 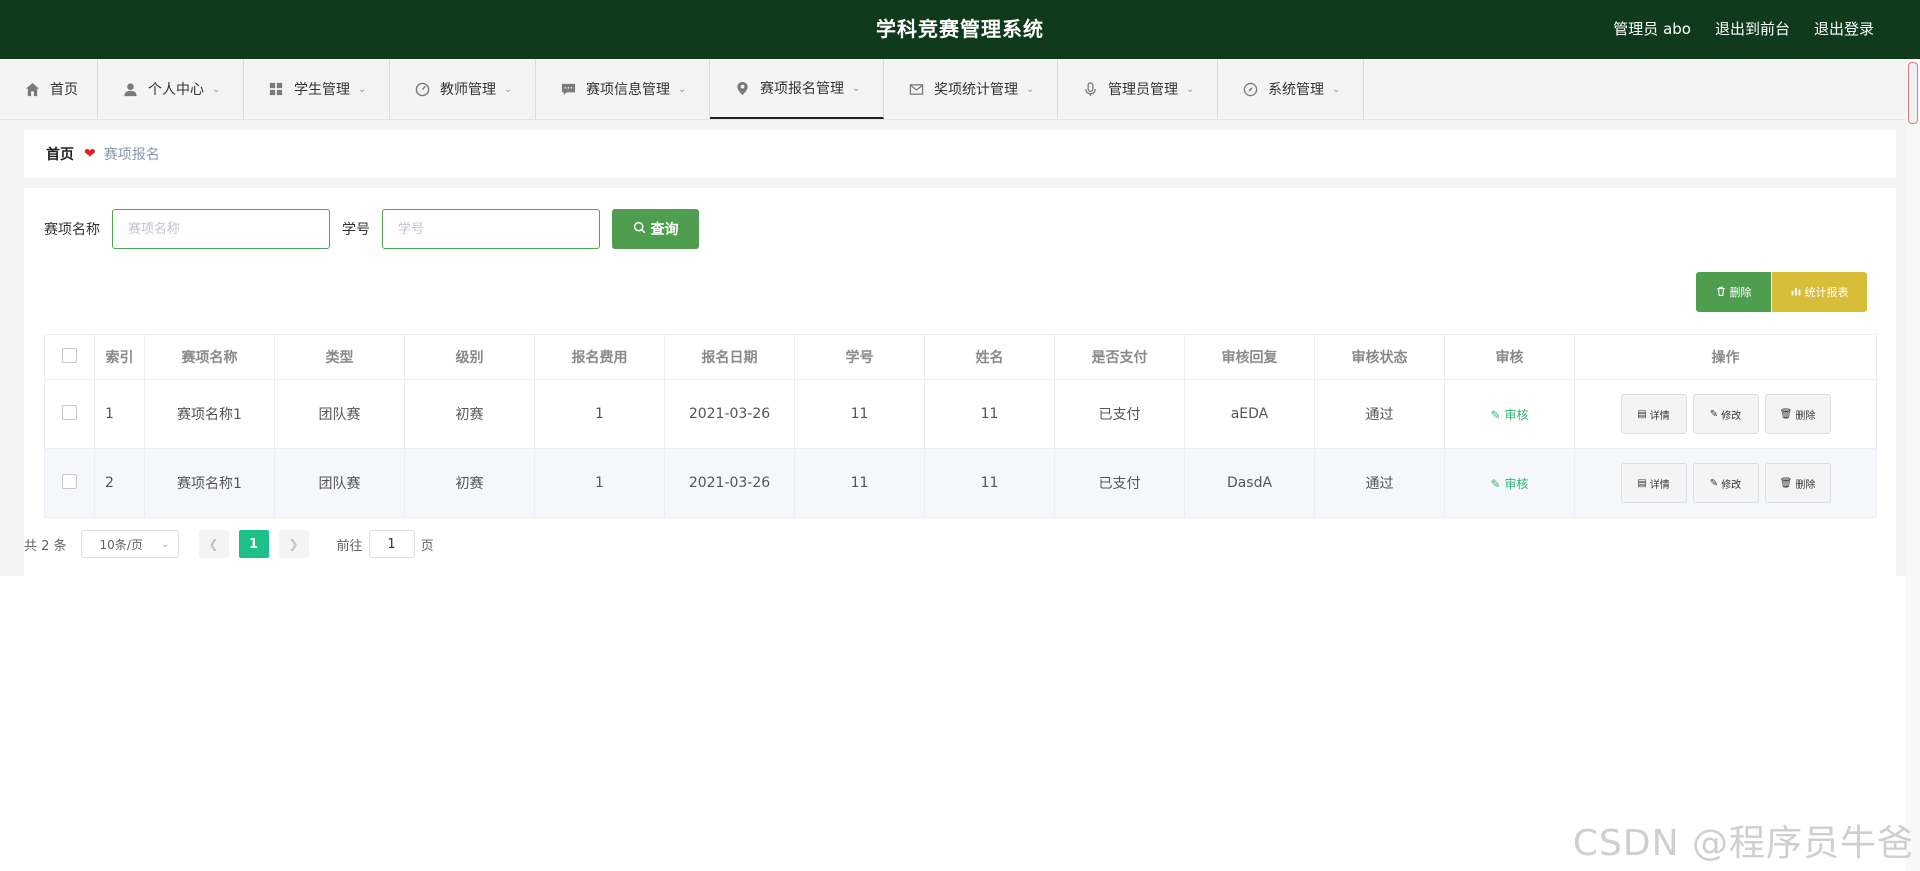 I want to click on cell-level: 初赛, so click(x=469, y=483).